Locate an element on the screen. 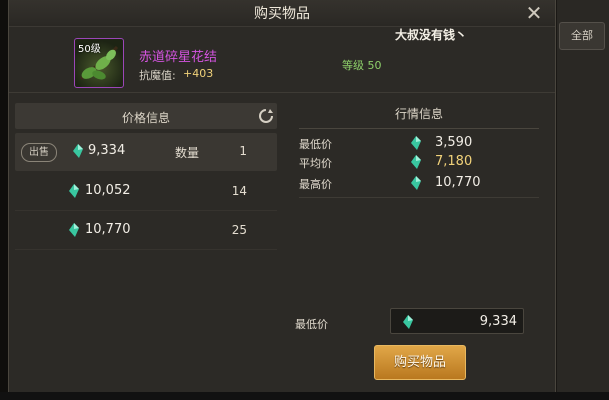 The height and width of the screenshot is (400, 609). side-tab-all: 全部 is located at coordinates (582, 36).